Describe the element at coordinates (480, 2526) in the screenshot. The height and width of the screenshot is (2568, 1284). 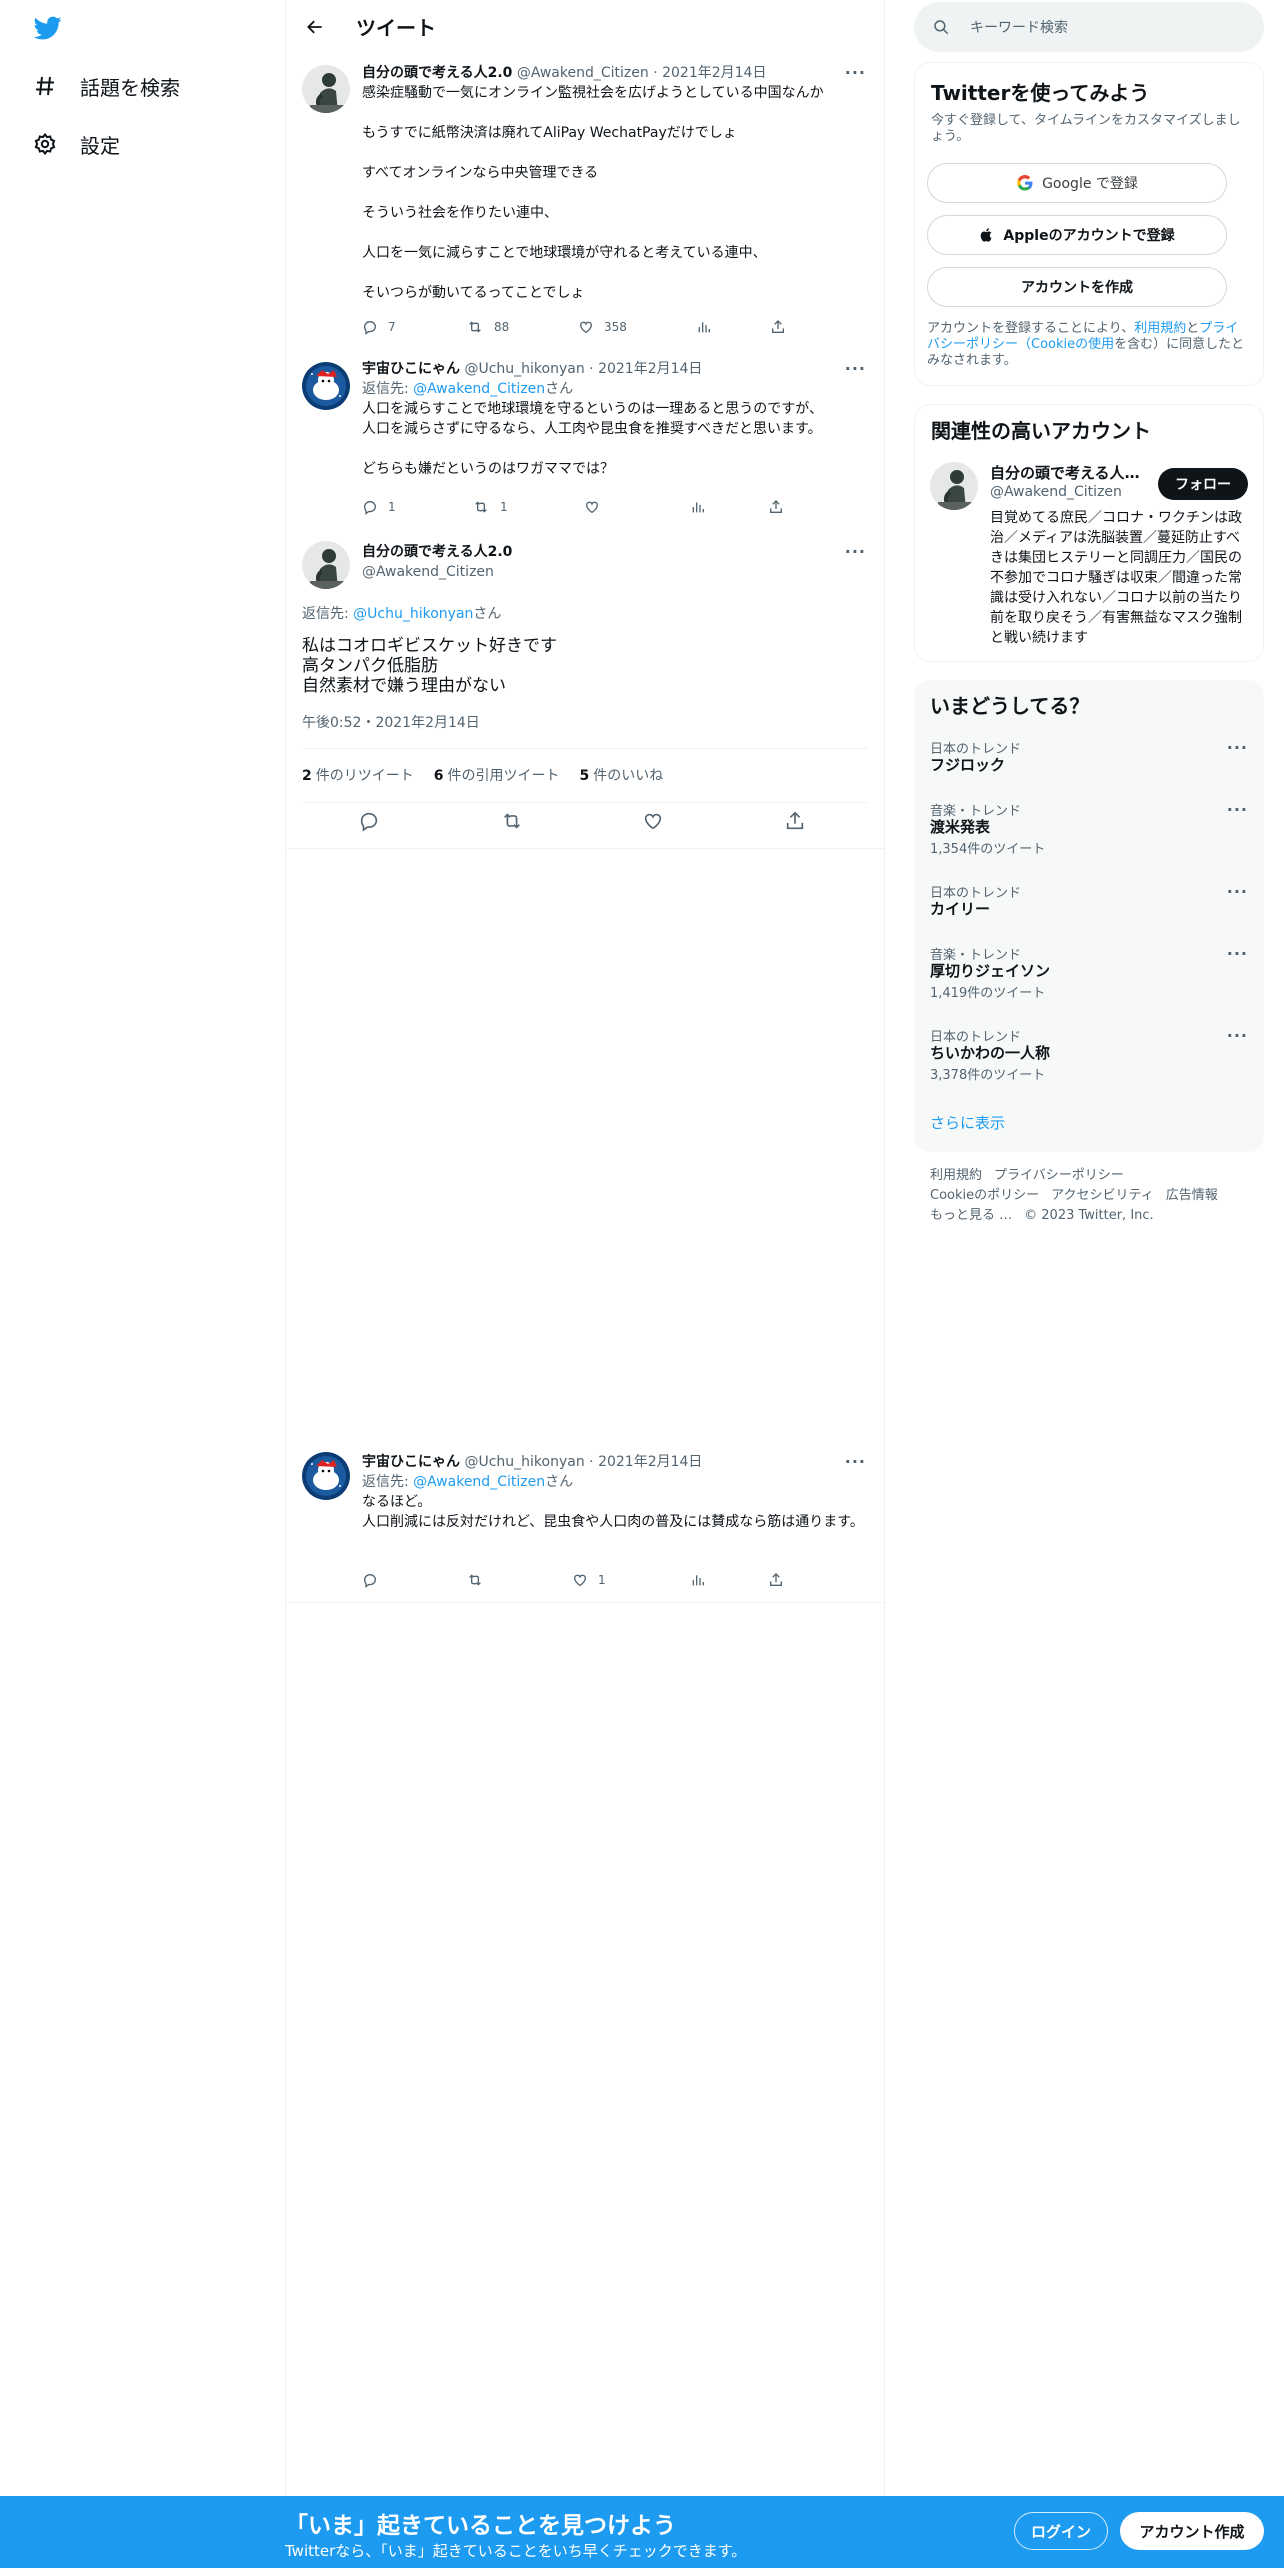
I see `banner-title: 「いま」起きていることを見つけよう` at that location.